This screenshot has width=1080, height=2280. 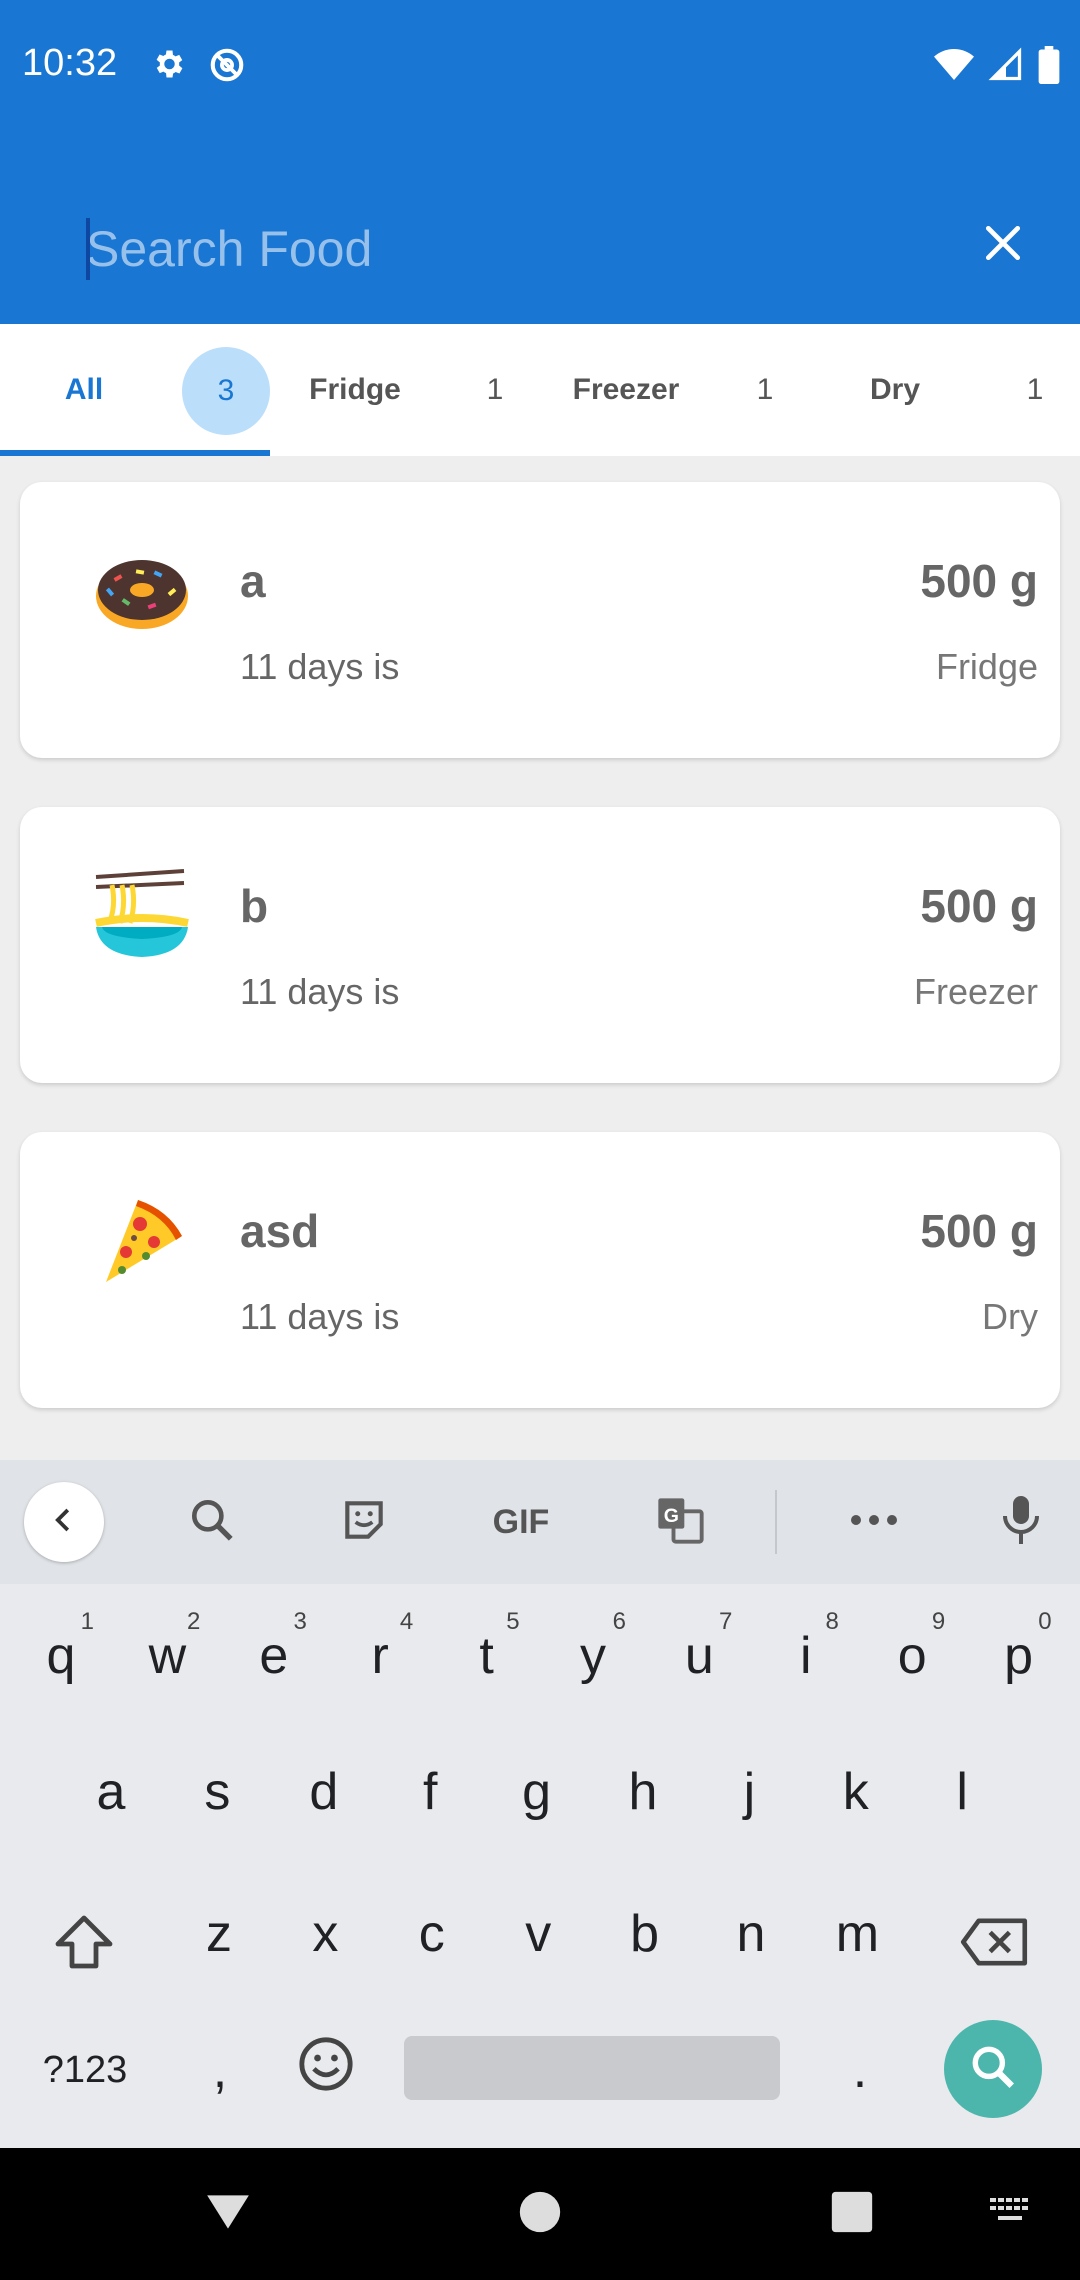 I want to click on backspace-icon, so click(x=994, y=1948).